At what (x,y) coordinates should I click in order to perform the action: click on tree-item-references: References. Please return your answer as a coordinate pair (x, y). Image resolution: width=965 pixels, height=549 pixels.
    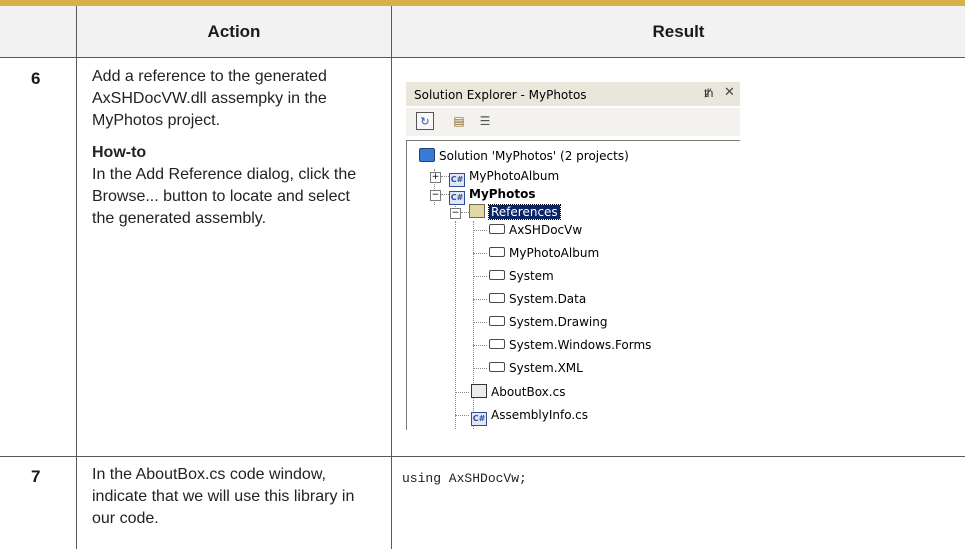
    Looking at the image, I should click on (515, 212).